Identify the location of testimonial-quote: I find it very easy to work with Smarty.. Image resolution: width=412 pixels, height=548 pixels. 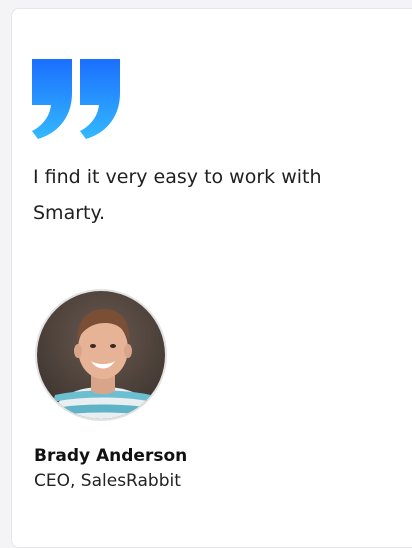
(177, 195).